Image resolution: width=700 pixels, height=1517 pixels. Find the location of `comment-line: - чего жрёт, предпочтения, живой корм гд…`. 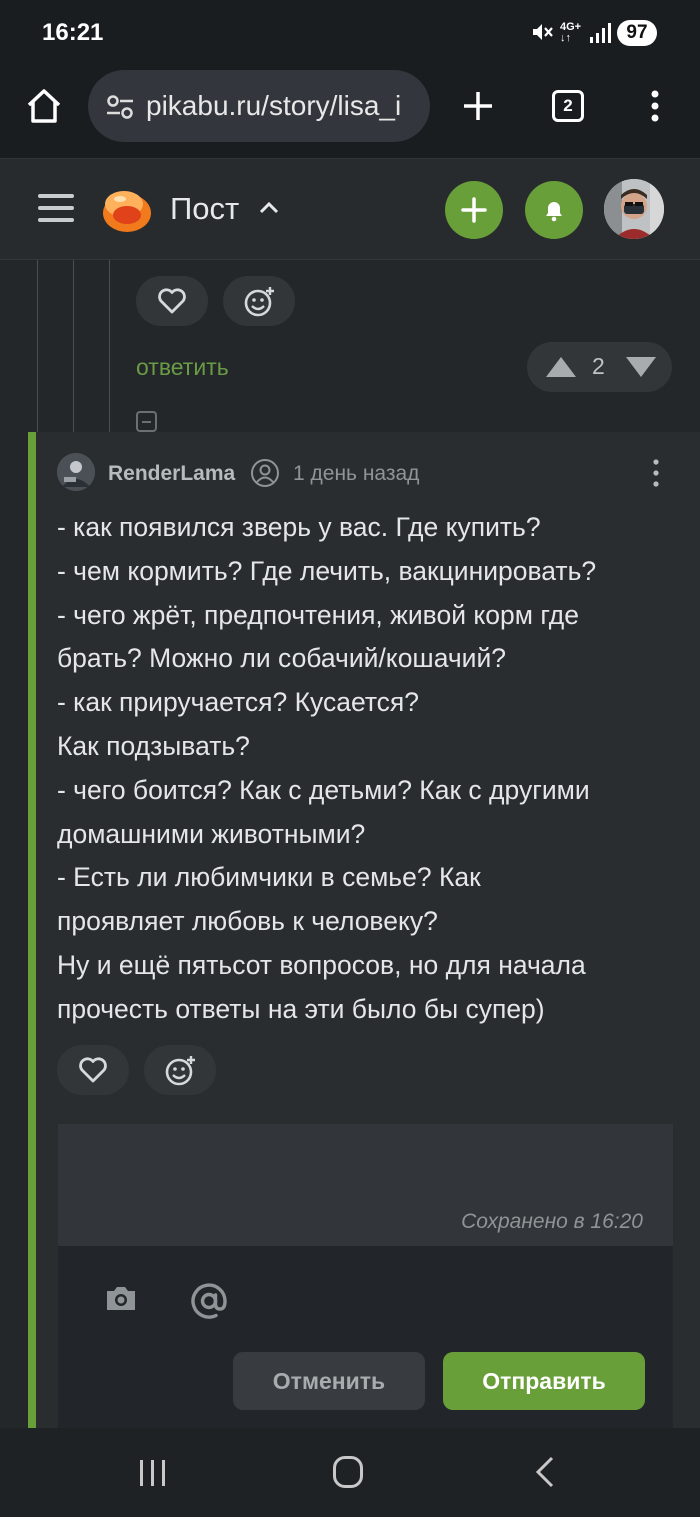

comment-line: - чего жрёт, предпочтения, живой корм гд… is located at coordinates (318, 614).